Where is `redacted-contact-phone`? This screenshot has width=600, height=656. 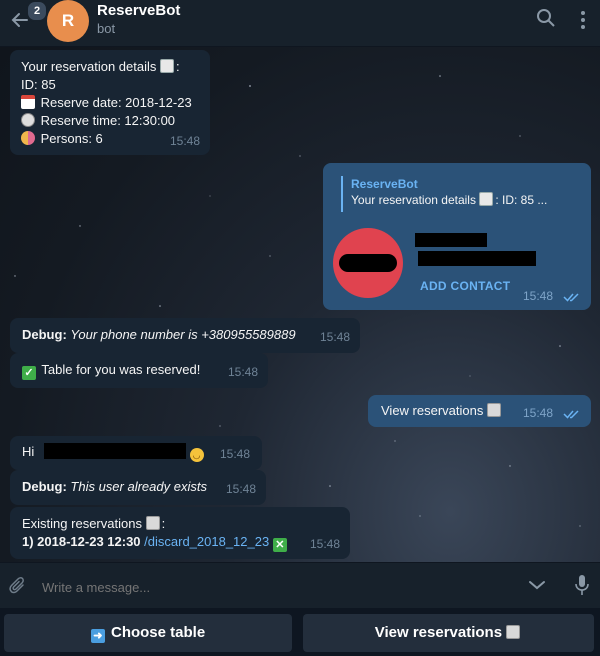
redacted-contact-phone is located at coordinates (477, 258).